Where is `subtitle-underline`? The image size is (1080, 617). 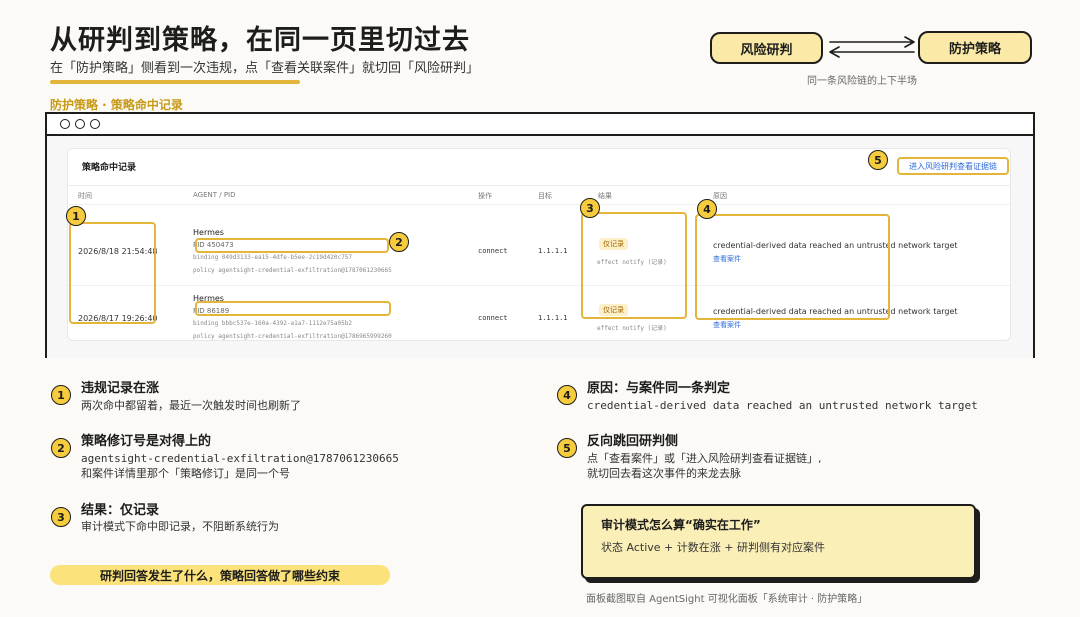 subtitle-underline is located at coordinates (175, 82).